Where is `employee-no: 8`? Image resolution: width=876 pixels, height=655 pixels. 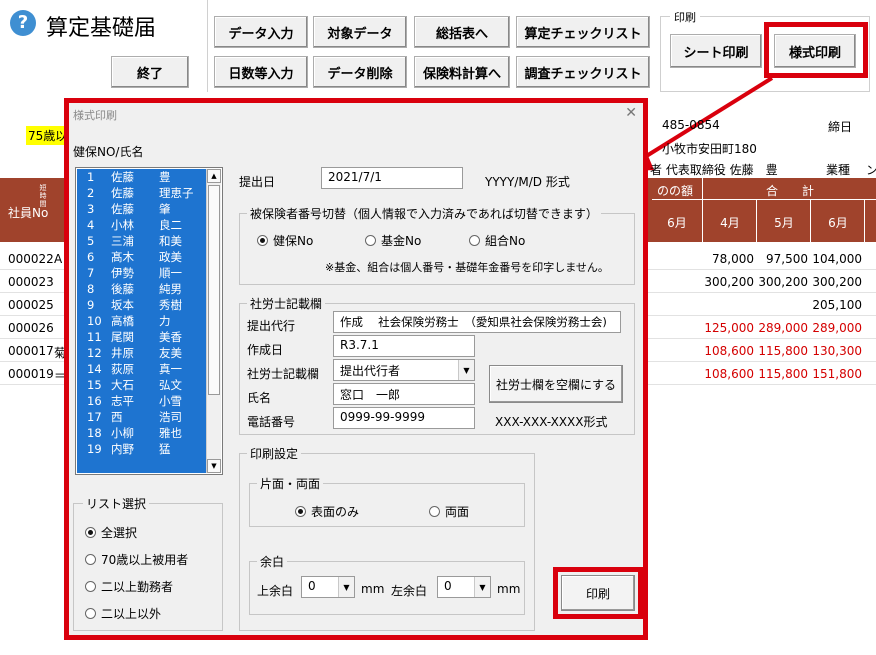 employee-no: 8 is located at coordinates (91, 289).